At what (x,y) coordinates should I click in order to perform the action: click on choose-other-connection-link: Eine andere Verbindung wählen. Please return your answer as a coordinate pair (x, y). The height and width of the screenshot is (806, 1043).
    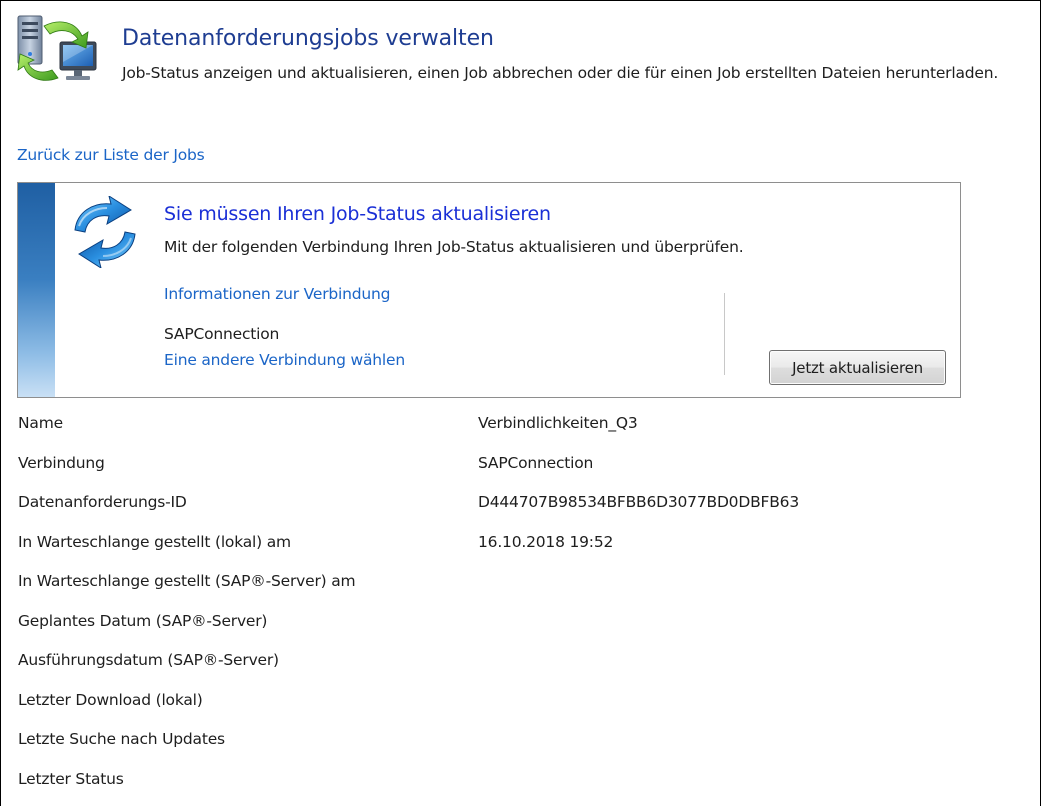
    Looking at the image, I should click on (284, 360).